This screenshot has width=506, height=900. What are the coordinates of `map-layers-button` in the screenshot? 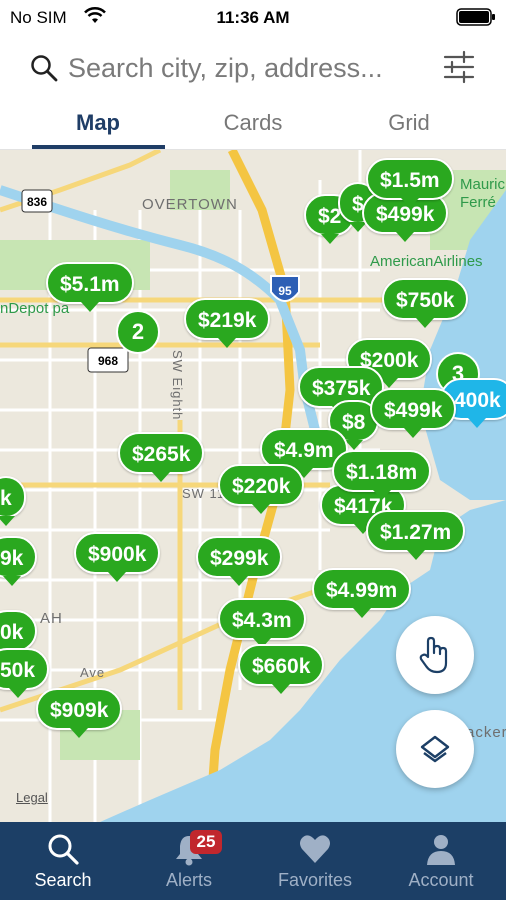 It's located at (435, 749).